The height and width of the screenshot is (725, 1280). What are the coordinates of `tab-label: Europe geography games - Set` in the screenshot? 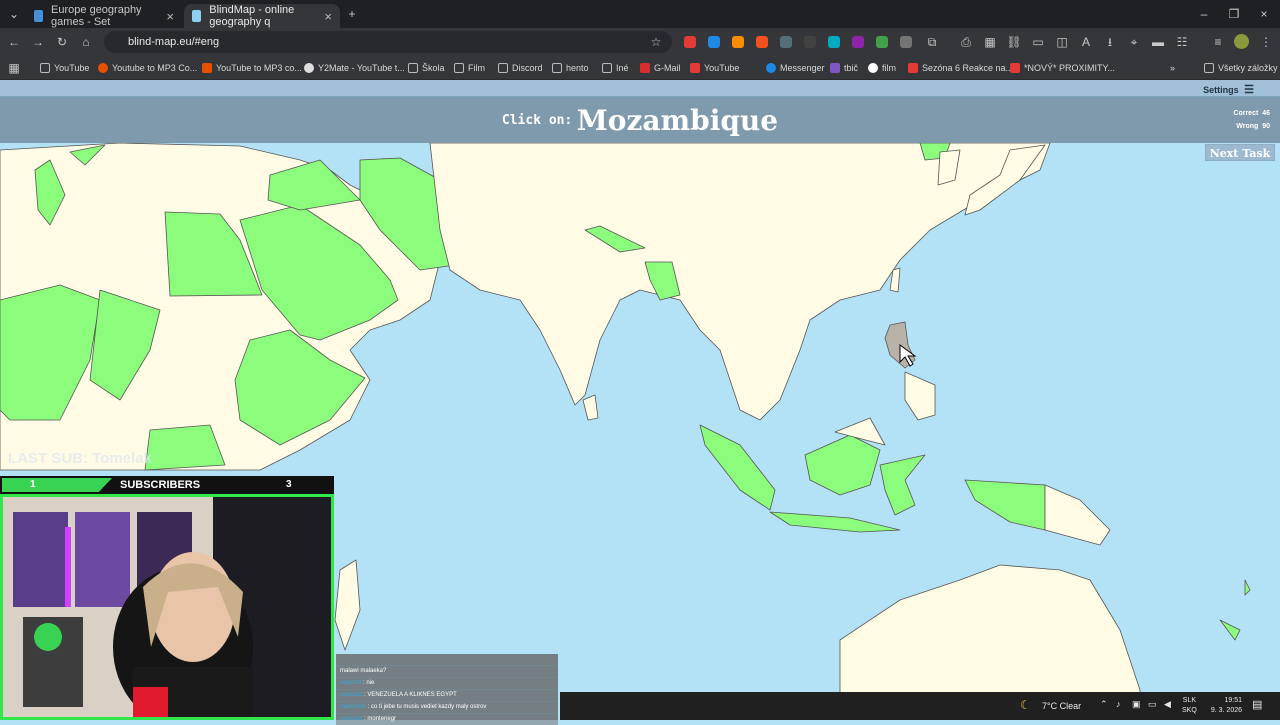 It's located at (96, 16).